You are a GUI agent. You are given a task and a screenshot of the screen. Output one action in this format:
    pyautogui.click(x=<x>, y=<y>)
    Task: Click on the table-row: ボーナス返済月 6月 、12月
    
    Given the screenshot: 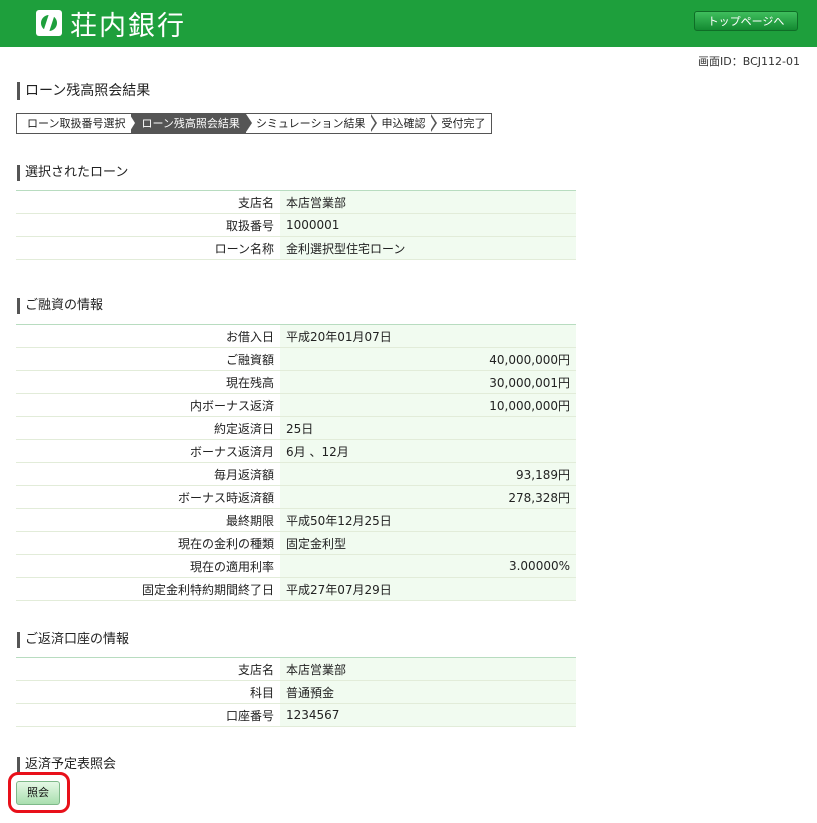 What is the action you would take?
    pyautogui.click(x=296, y=451)
    